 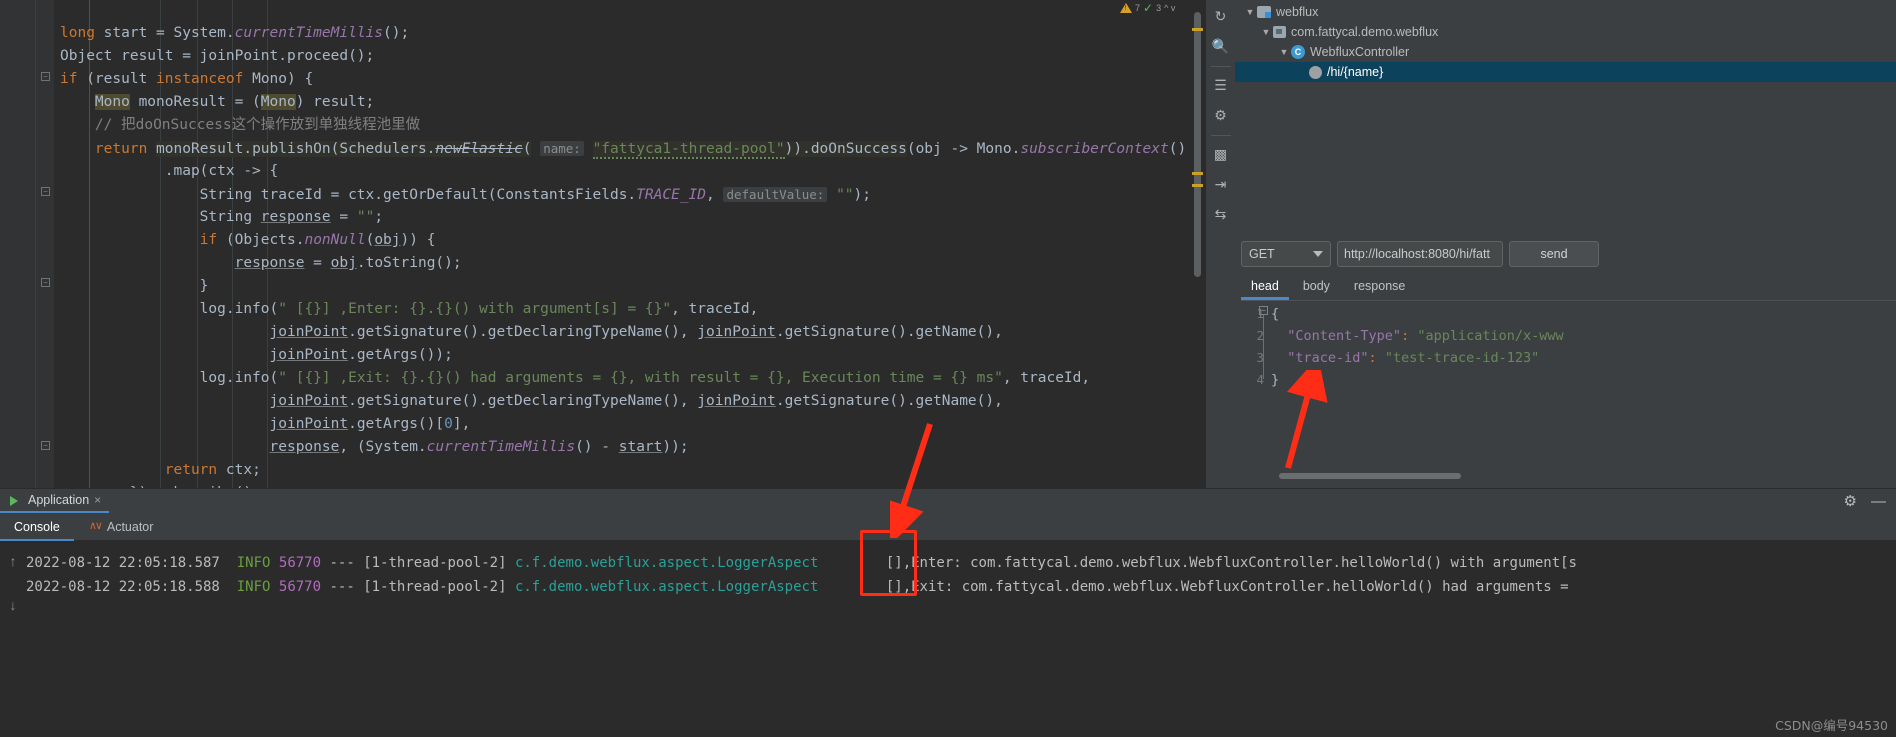 What do you see at coordinates (348, 263) in the screenshot?
I see `code-line: response = obj.toString();` at bounding box center [348, 263].